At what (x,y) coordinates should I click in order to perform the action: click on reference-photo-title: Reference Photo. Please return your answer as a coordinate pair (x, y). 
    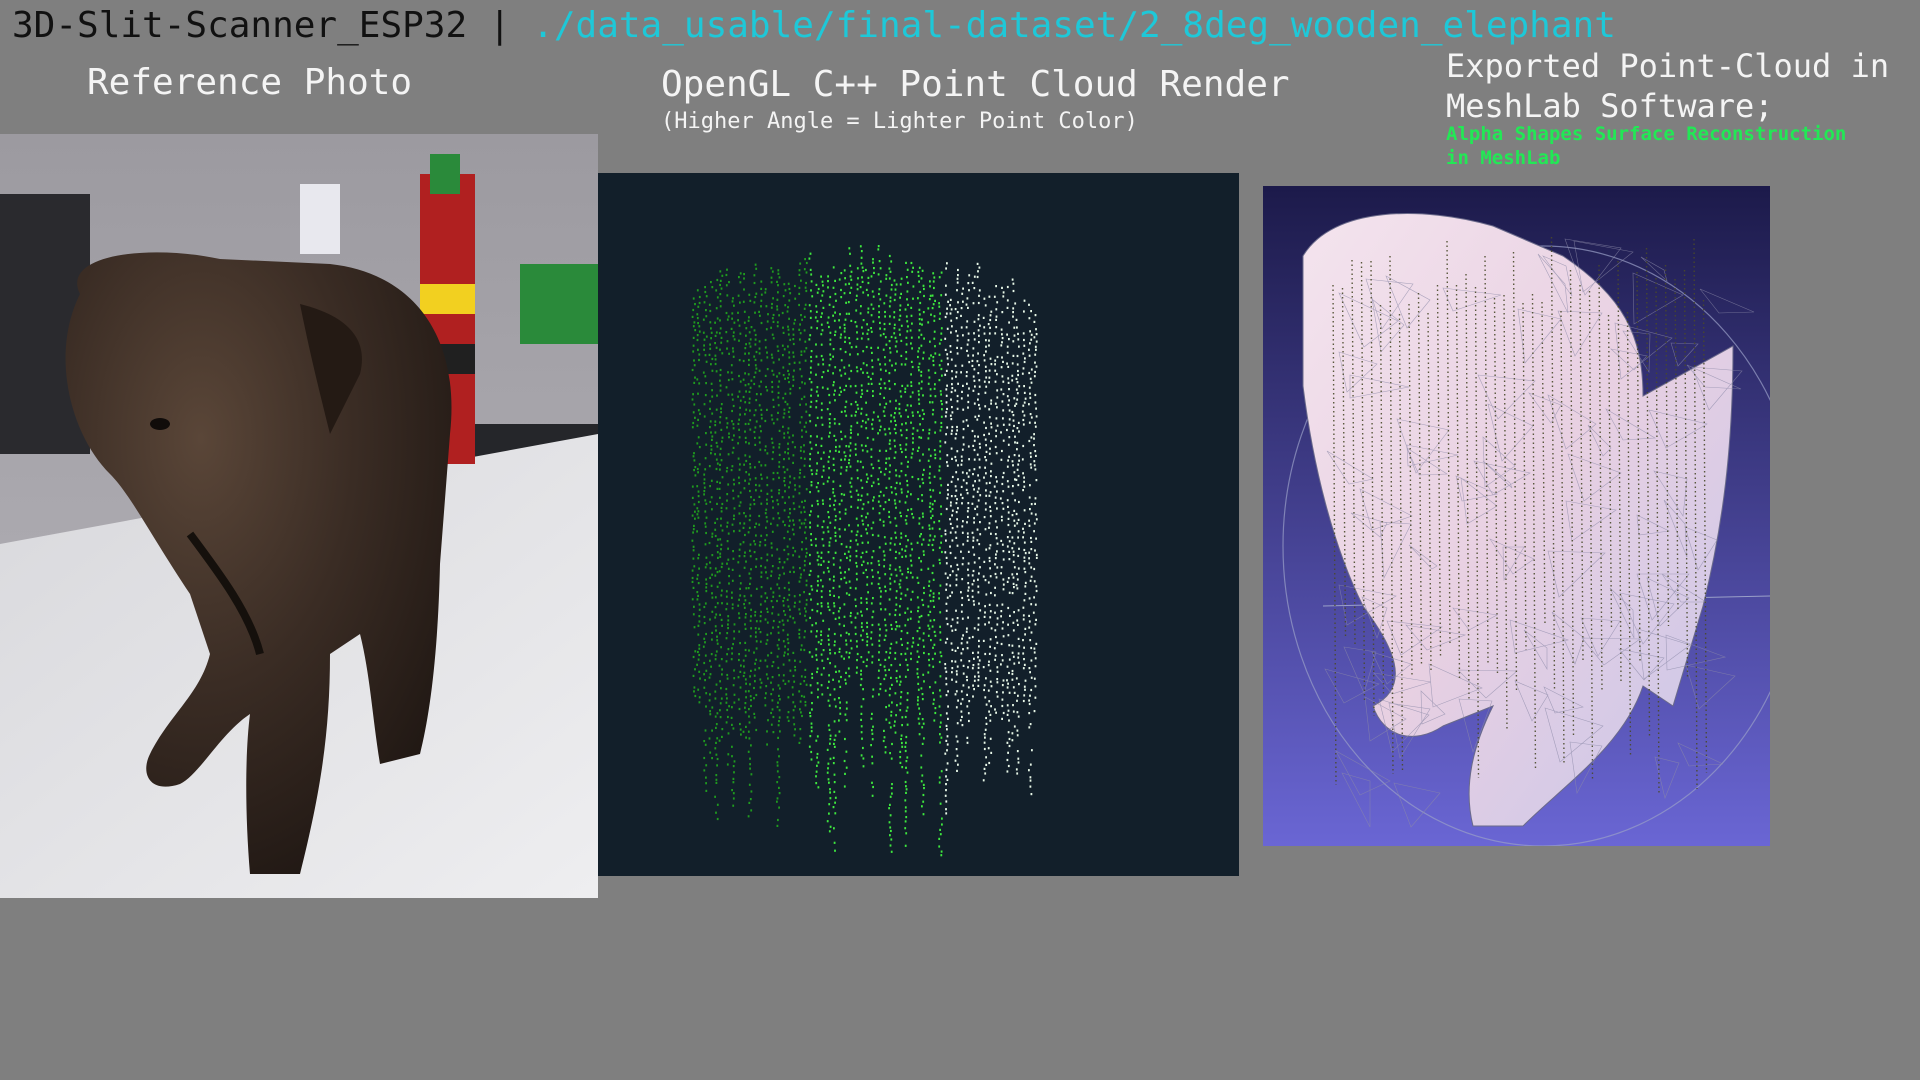
    Looking at the image, I should click on (250, 82).